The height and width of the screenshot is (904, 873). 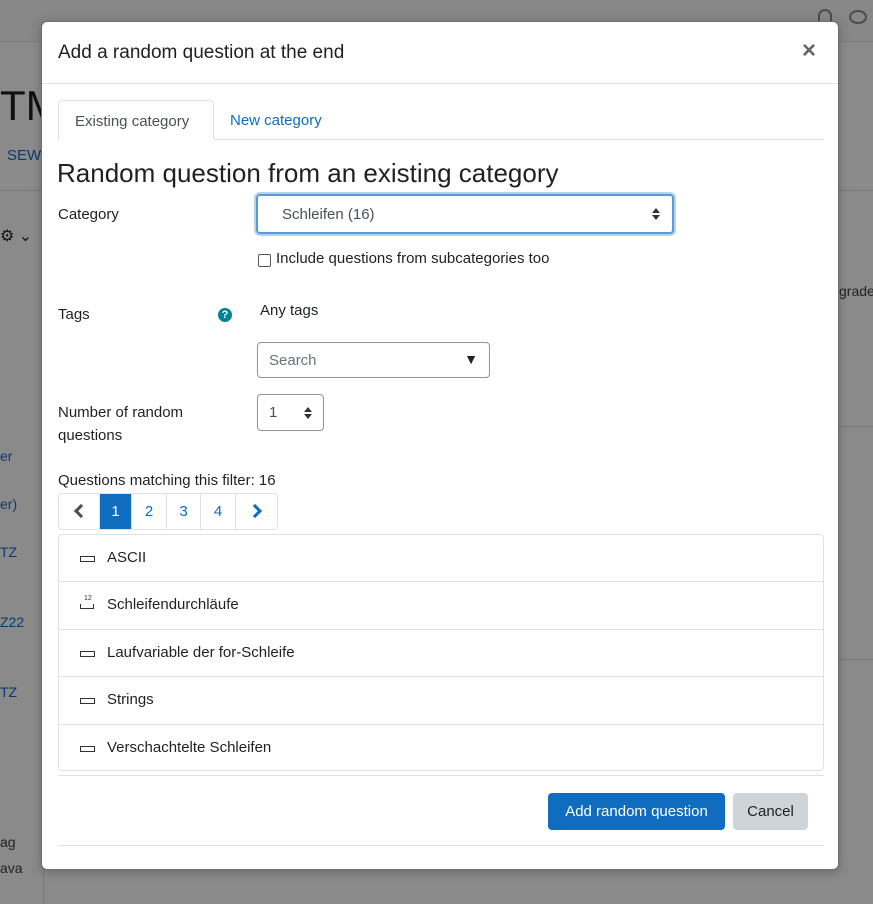 What do you see at coordinates (373, 360) in the screenshot?
I see `tags-search-input: Search ▼` at bounding box center [373, 360].